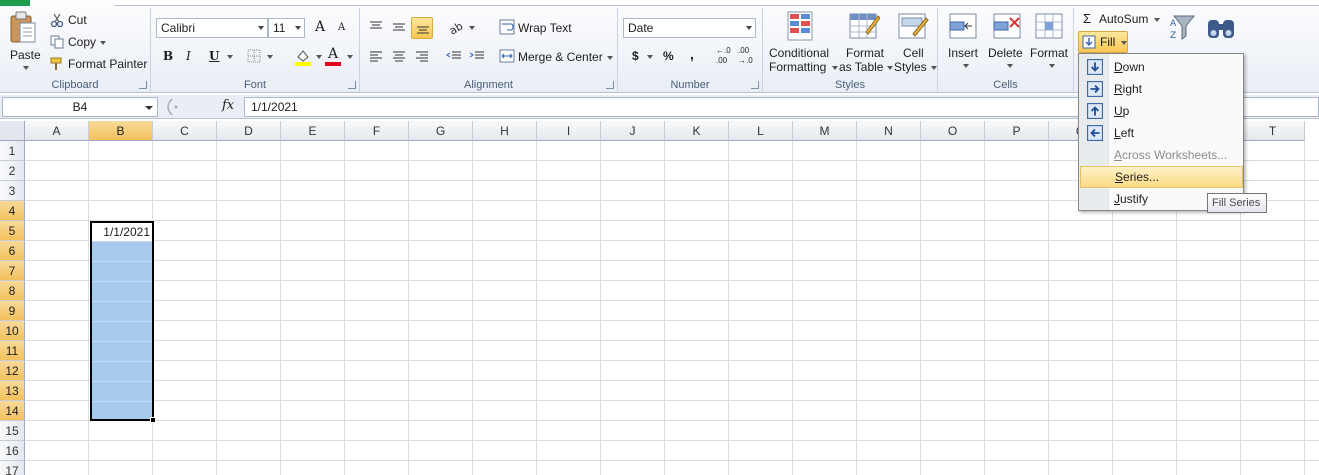  Describe the element at coordinates (650, 57) in the screenshot. I see `currency-dropdown-arrow` at that location.